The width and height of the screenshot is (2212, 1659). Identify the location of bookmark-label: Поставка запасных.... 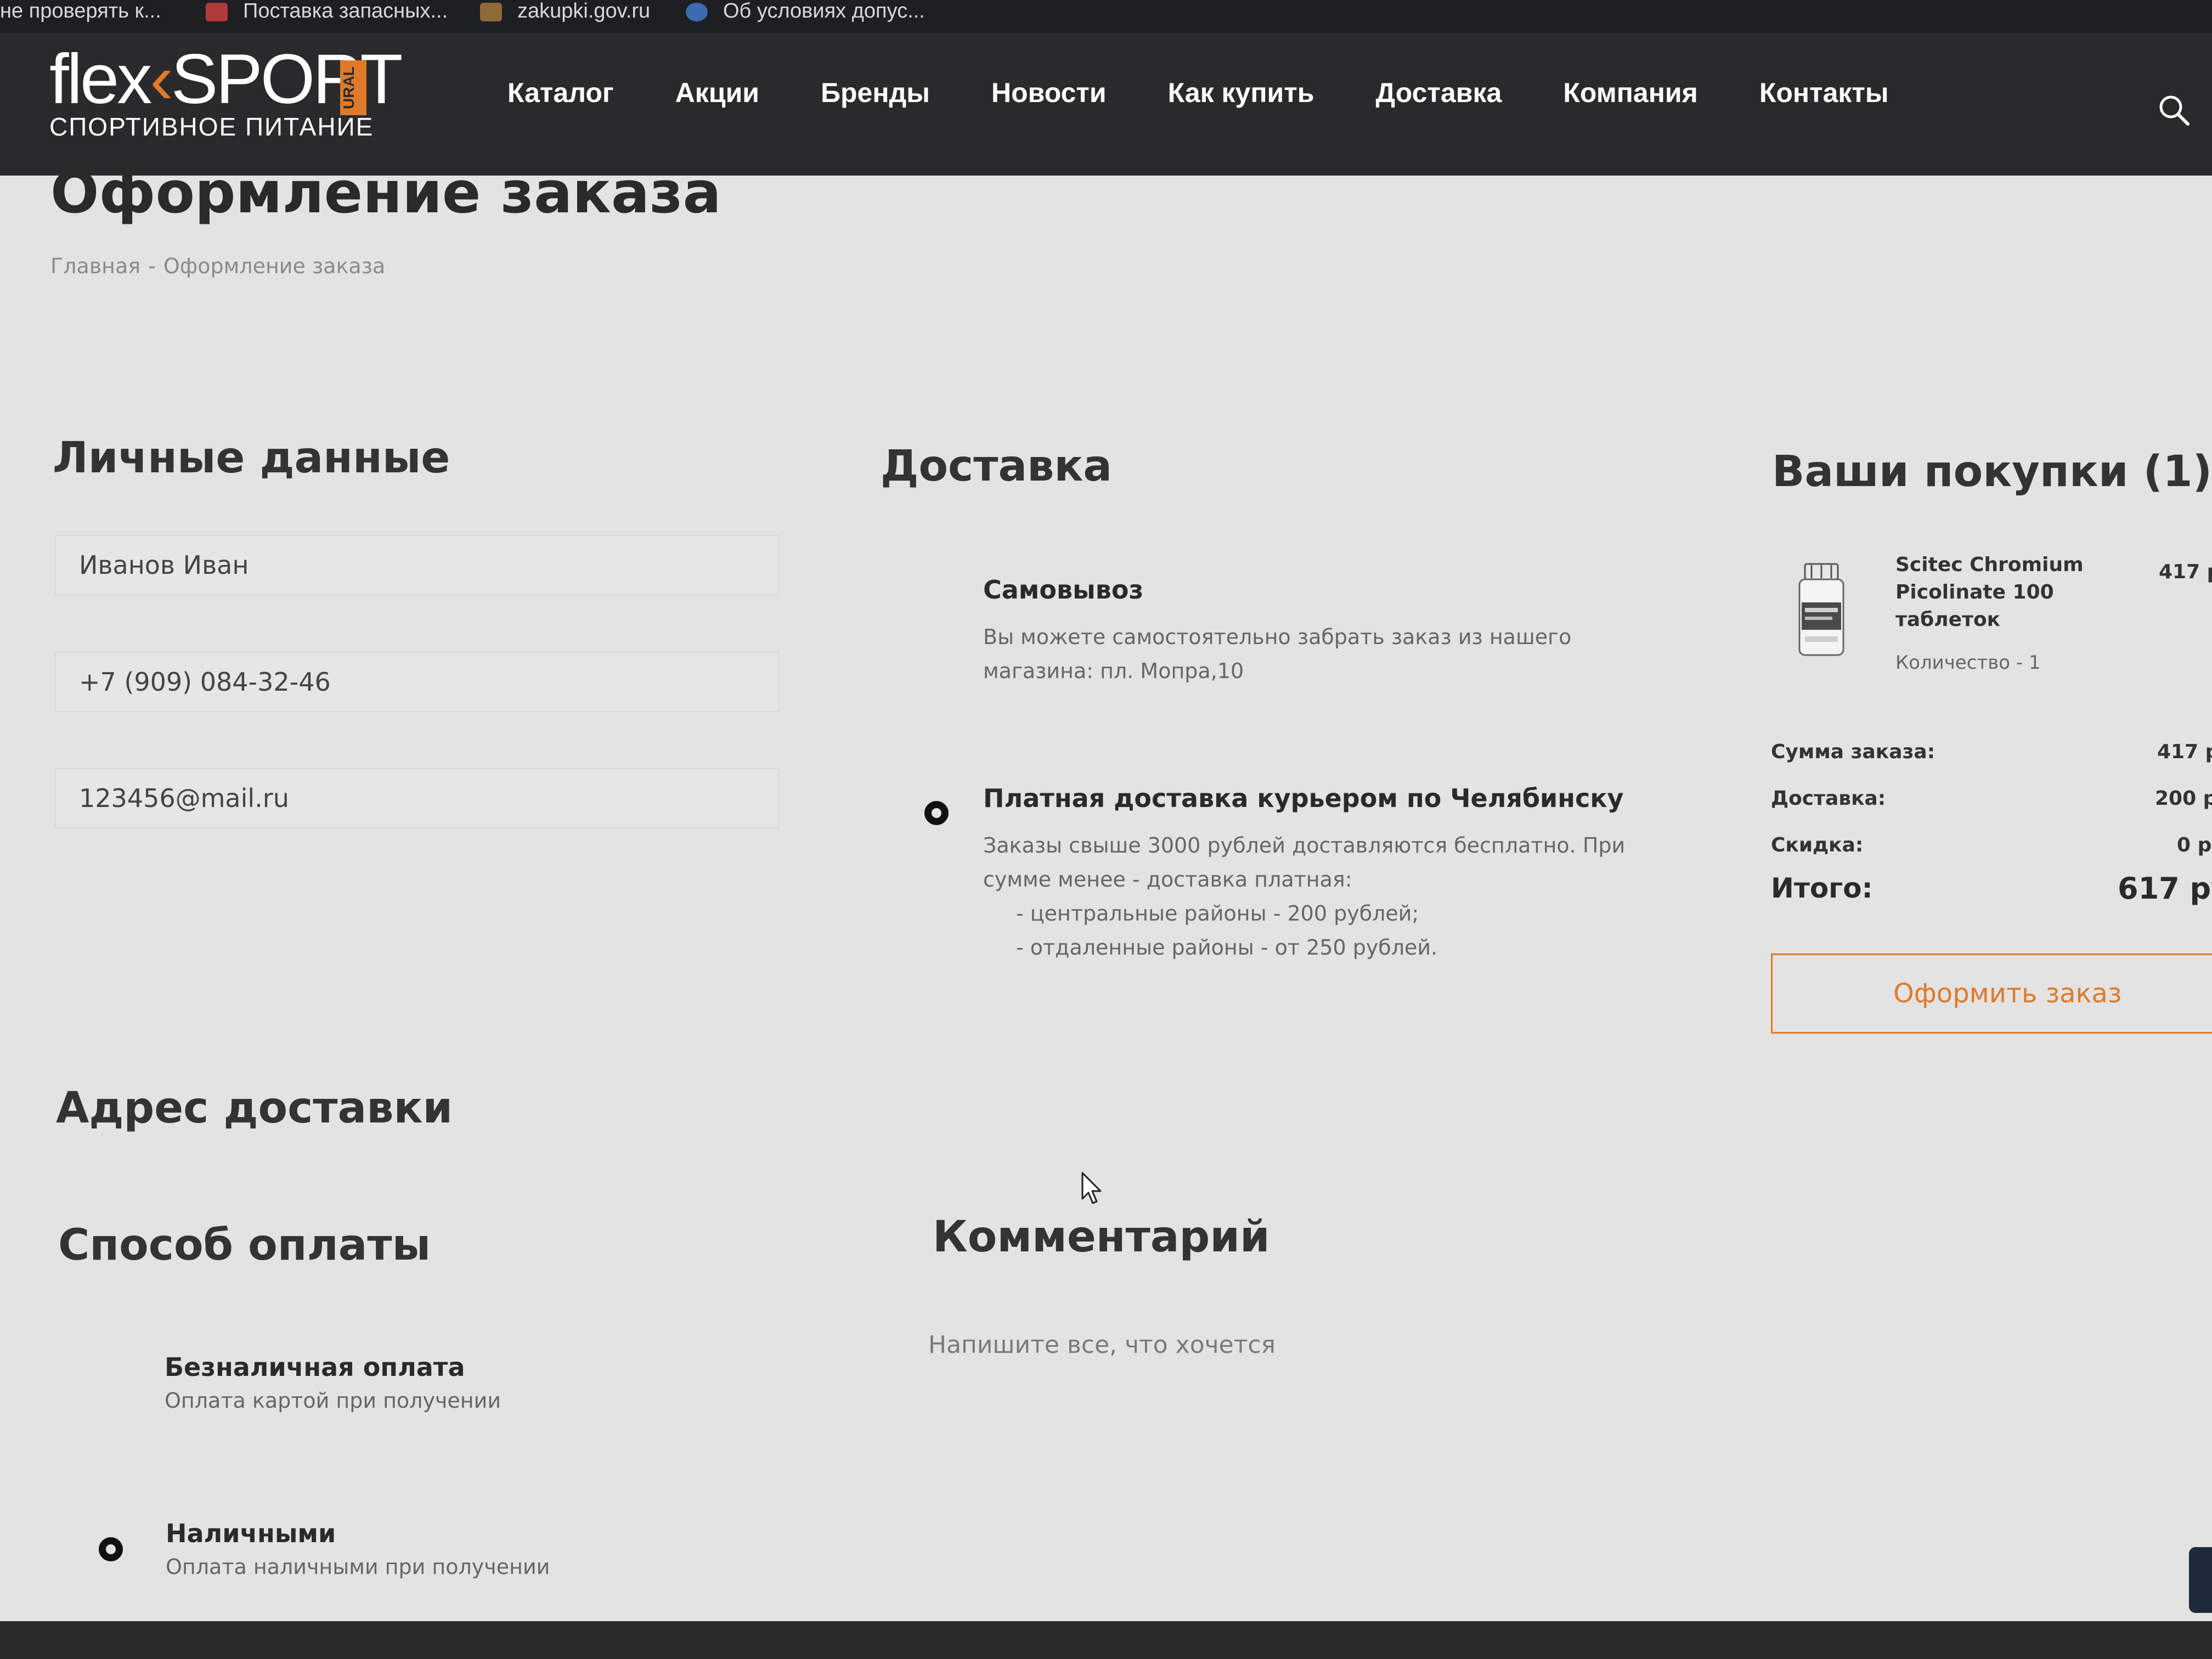
(345, 11).